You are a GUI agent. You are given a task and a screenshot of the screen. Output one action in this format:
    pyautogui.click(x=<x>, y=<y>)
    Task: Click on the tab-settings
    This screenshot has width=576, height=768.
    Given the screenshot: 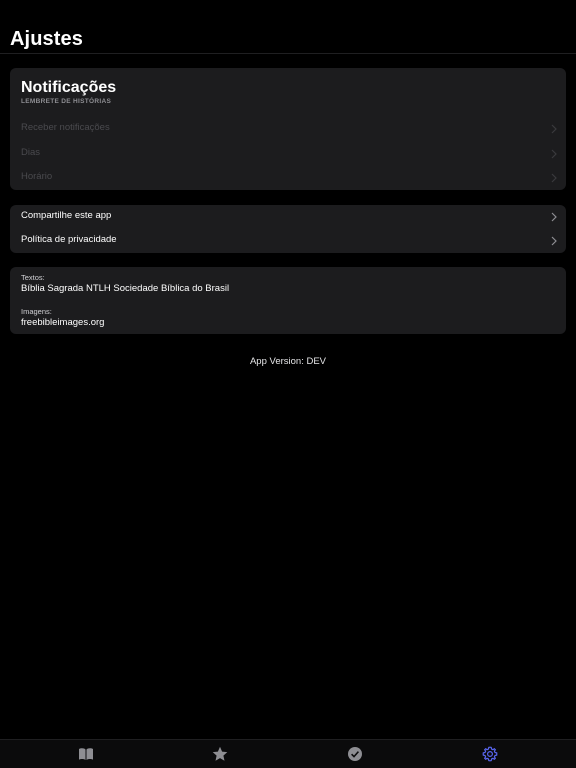 What is the action you would take?
    pyautogui.click(x=490, y=754)
    